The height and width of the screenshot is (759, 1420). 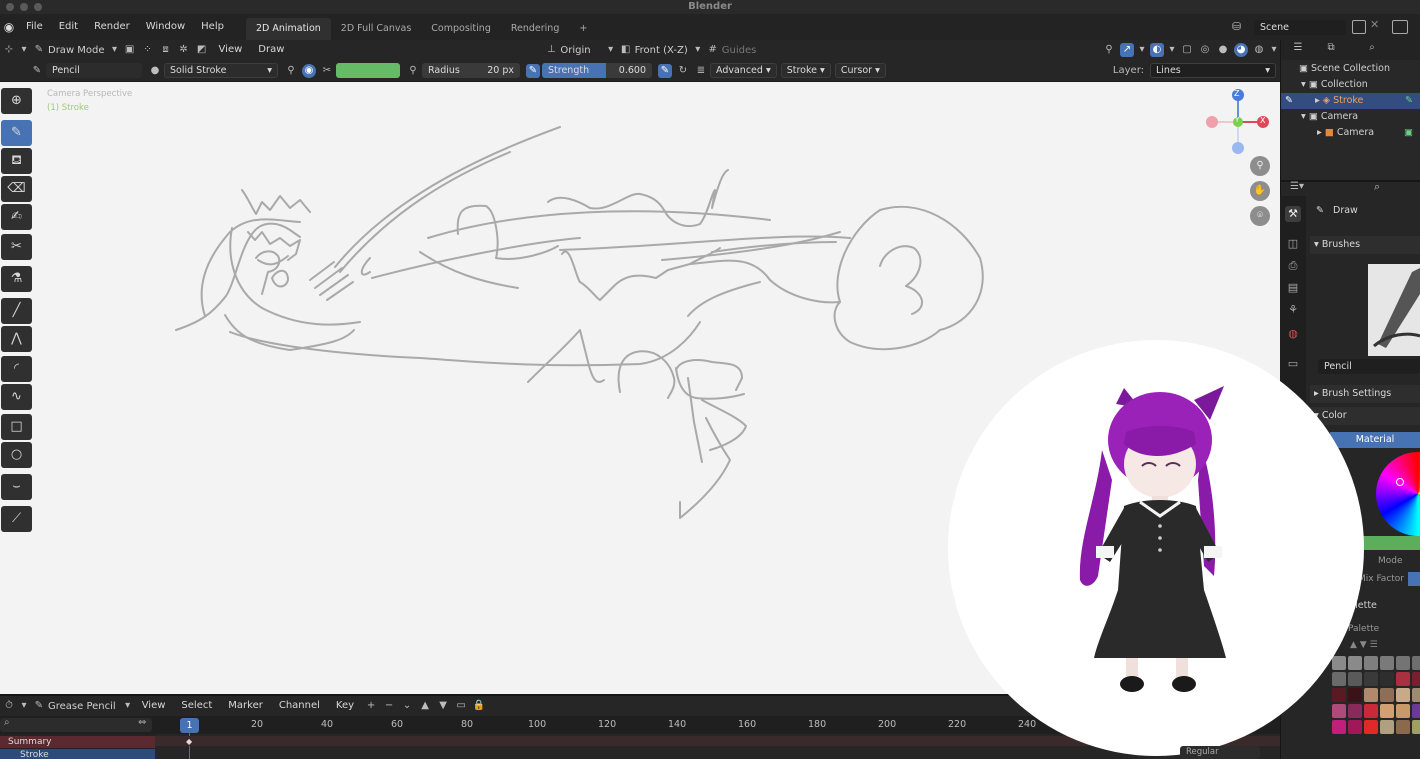 What do you see at coordinates (1127, 50) in the screenshot?
I see `gizmo-toggle-icon: ↗` at bounding box center [1127, 50].